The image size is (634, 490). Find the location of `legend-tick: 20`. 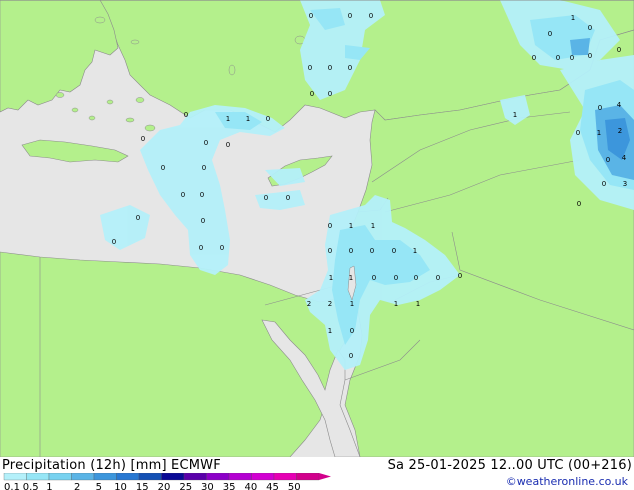

legend-tick: 20 is located at coordinates (164, 486).